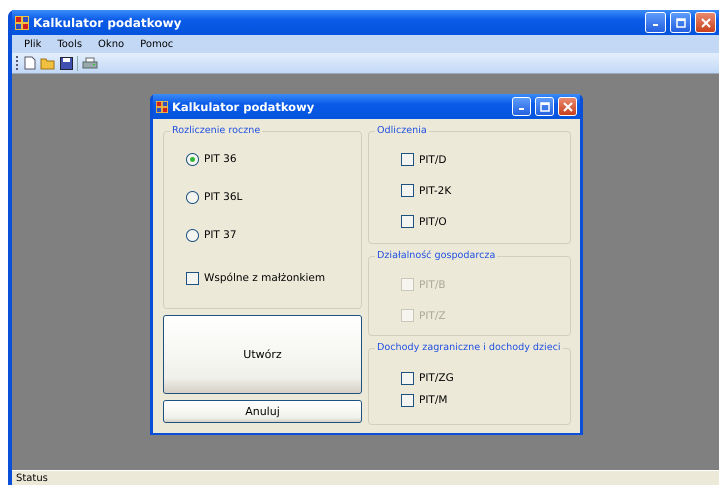 The width and height of the screenshot is (719, 485). Describe the element at coordinates (244, 107) in the screenshot. I see `dialog-title: Kalkulator podatkowy` at that location.